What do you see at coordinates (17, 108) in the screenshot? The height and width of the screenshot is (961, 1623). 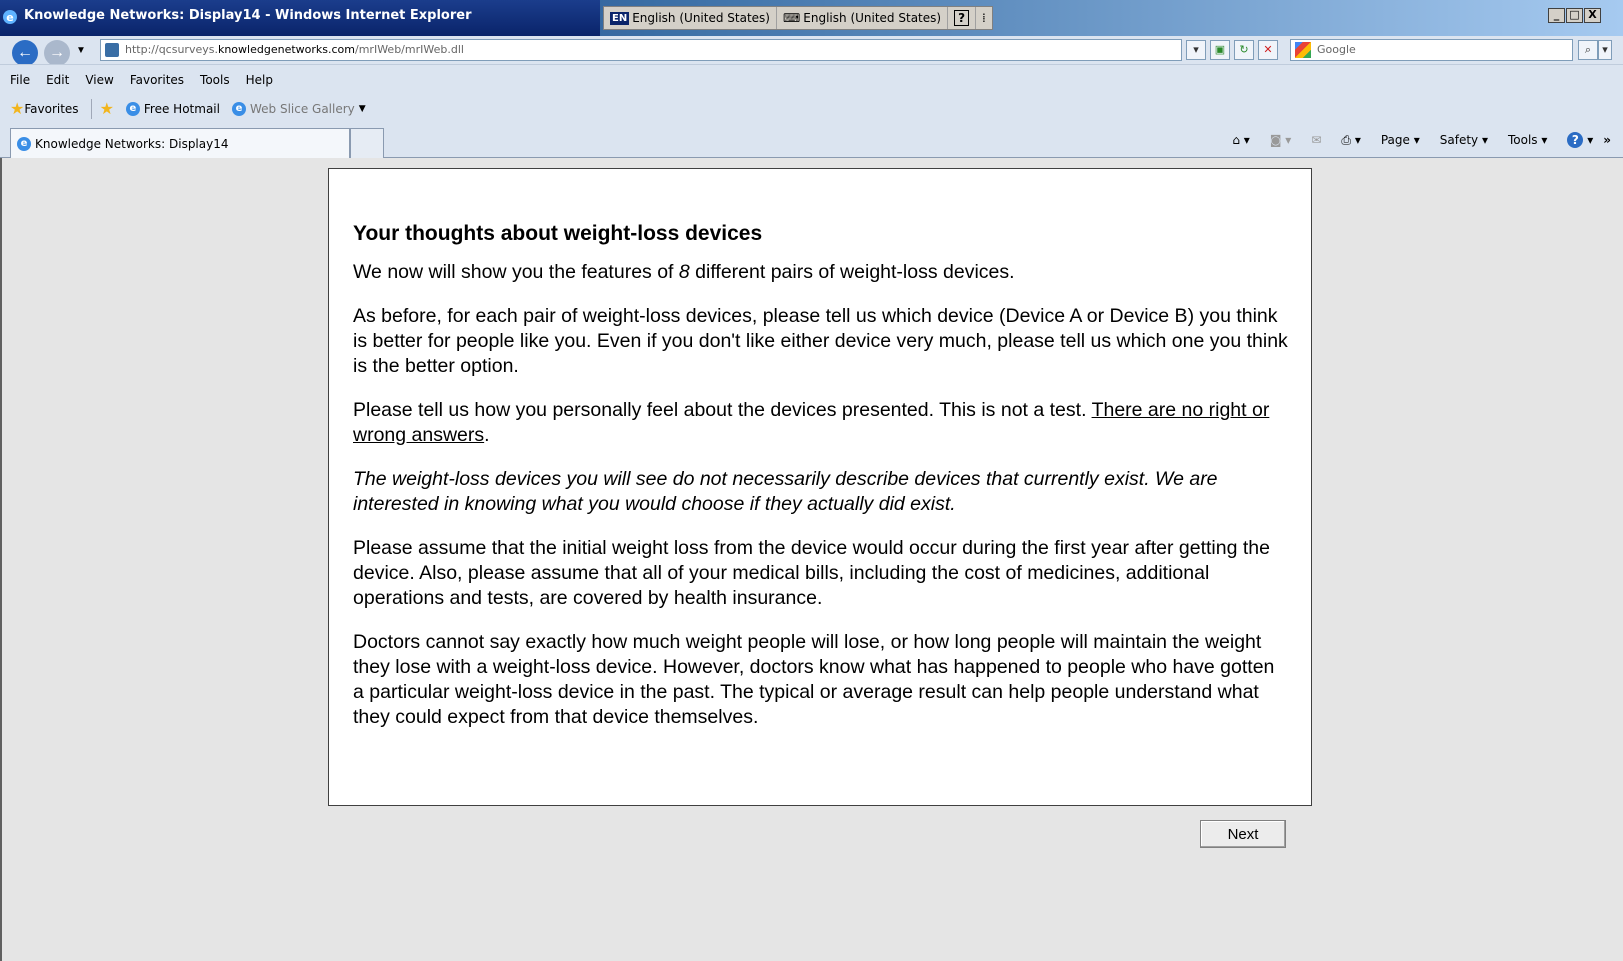 I see `star-icon: ★` at bounding box center [17, 108].